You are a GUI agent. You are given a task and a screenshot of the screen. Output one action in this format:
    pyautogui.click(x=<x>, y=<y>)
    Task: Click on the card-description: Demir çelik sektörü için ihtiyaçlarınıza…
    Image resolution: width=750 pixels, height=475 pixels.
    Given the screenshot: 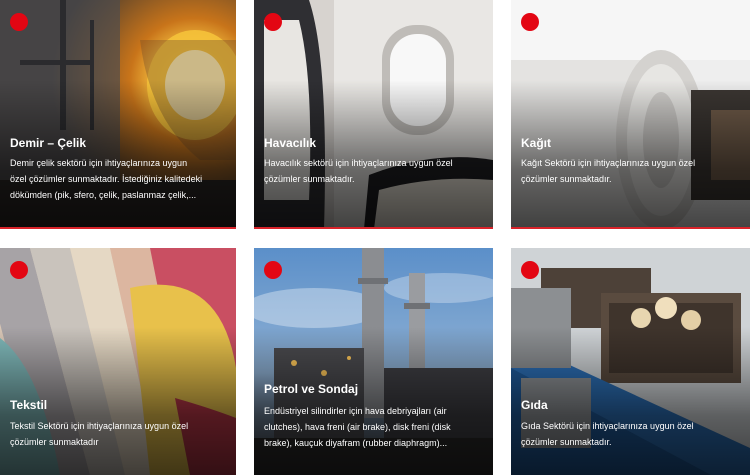 What is the action you would take?
    pyautogui.click(x=106, y=179)
    